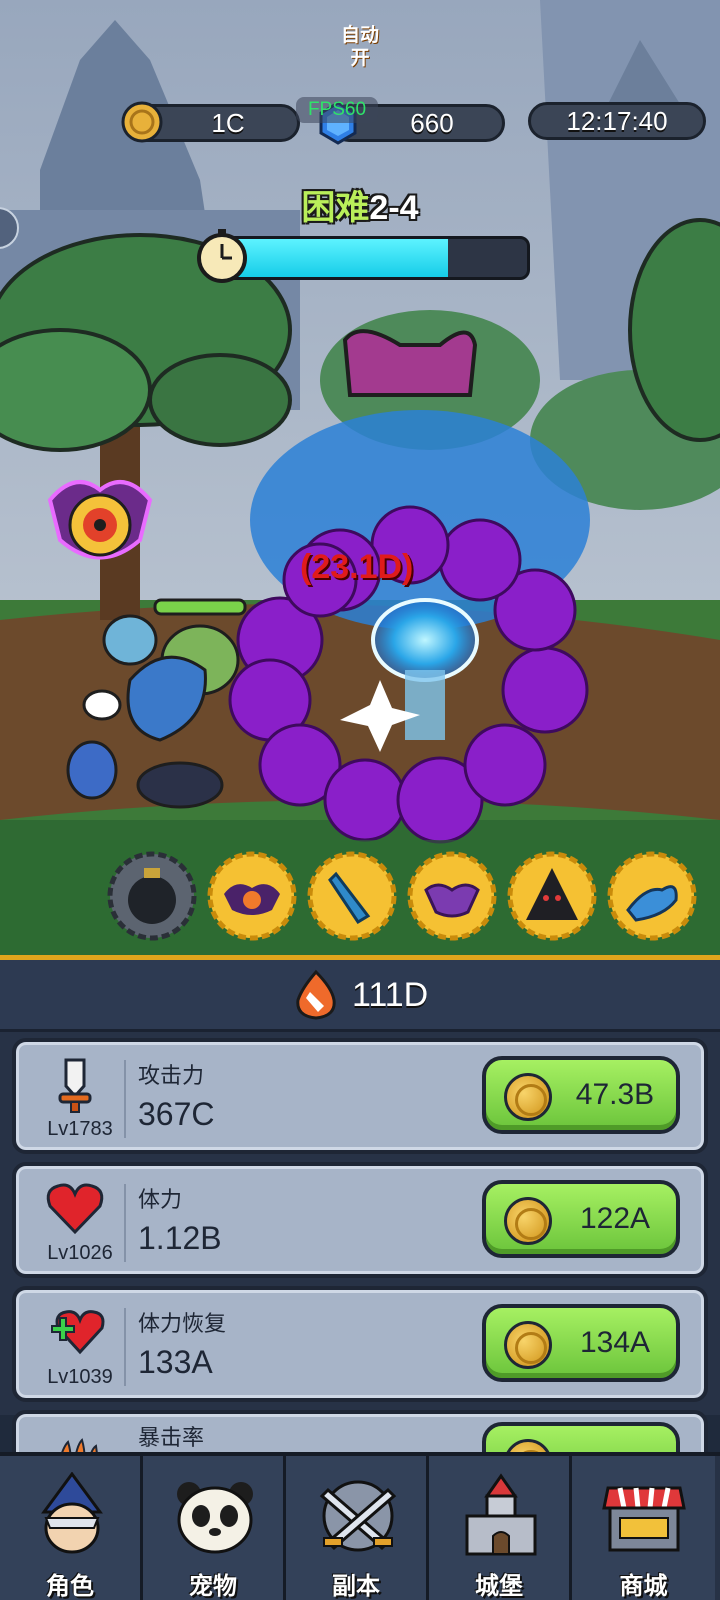 The height and width of the screenshot is (1600, 720). What do you see at coordinates (643, 1586) in the screenshot?
I see `nav-label-shop: 商城` at bounding box center [643, 1586].